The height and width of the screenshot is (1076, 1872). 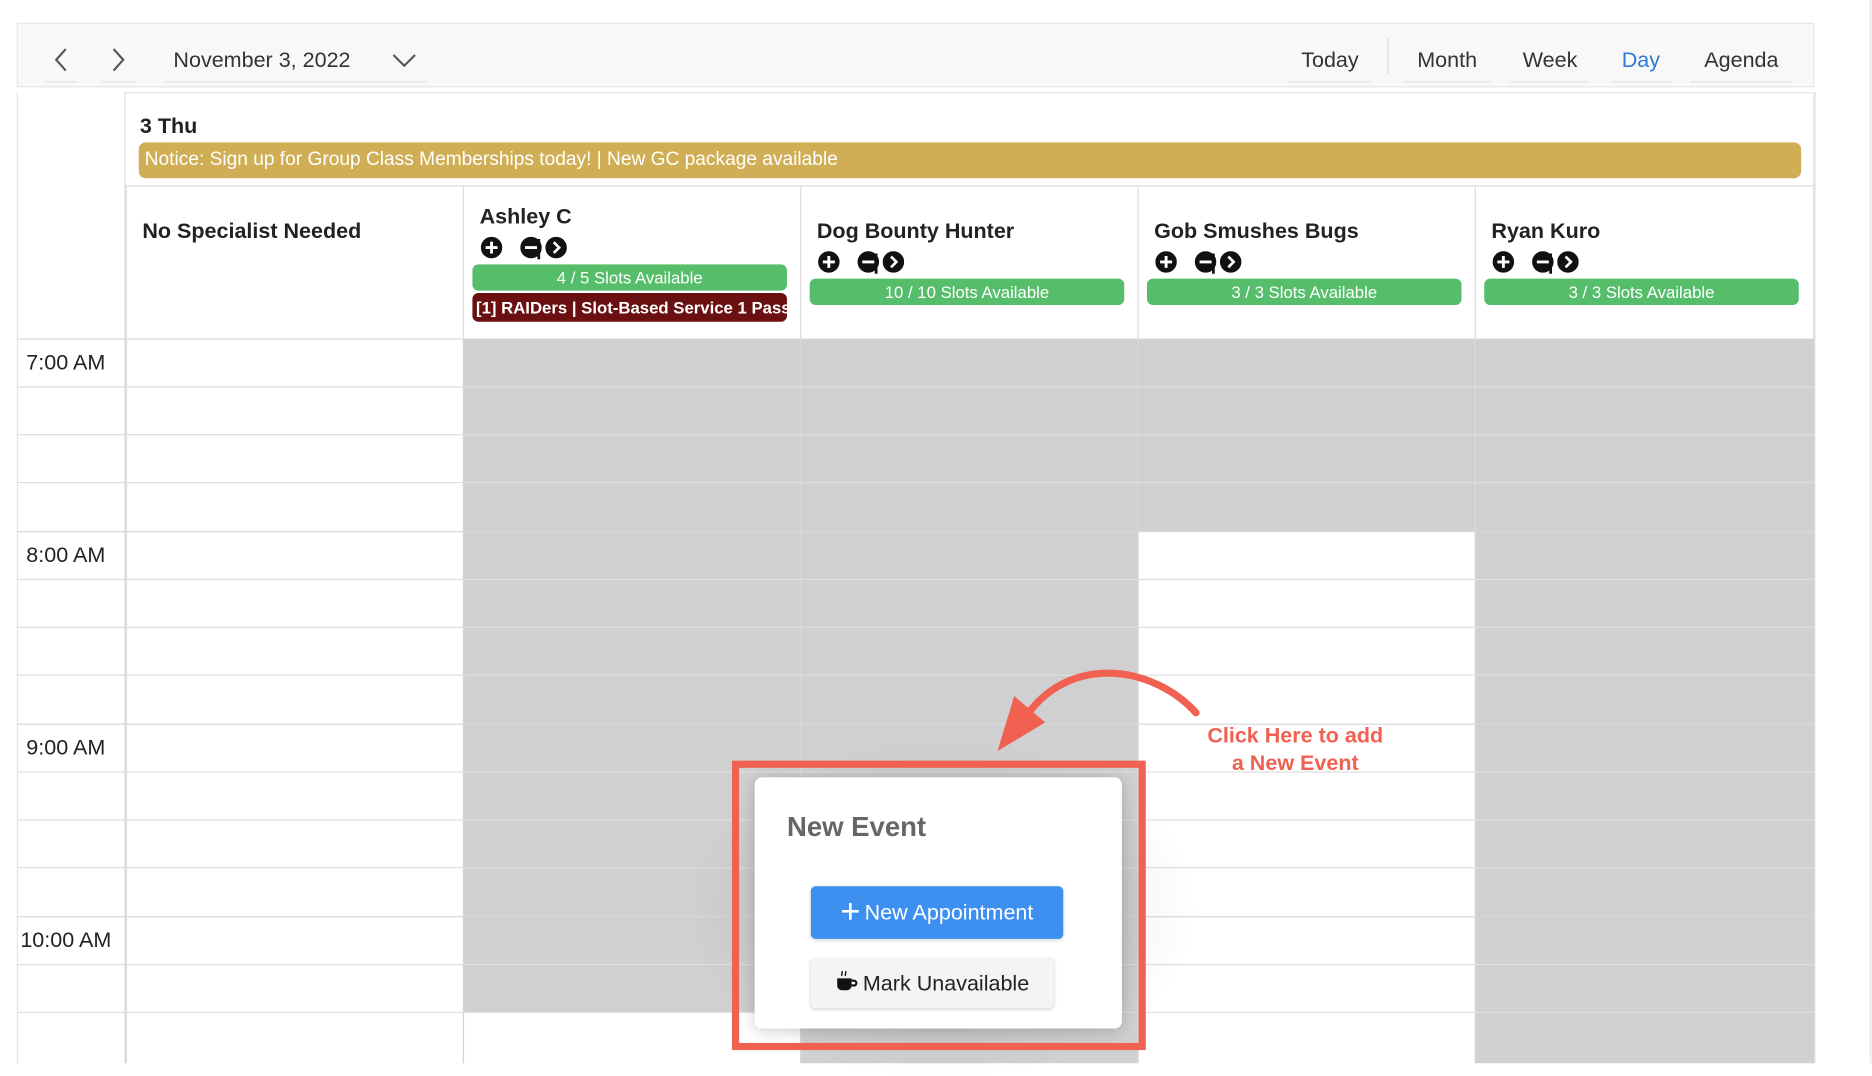 What do you see at coordinates (262, 59) in the screenshot?
I see `current-date: November 3, 2022` at bounding box center [262, 59].